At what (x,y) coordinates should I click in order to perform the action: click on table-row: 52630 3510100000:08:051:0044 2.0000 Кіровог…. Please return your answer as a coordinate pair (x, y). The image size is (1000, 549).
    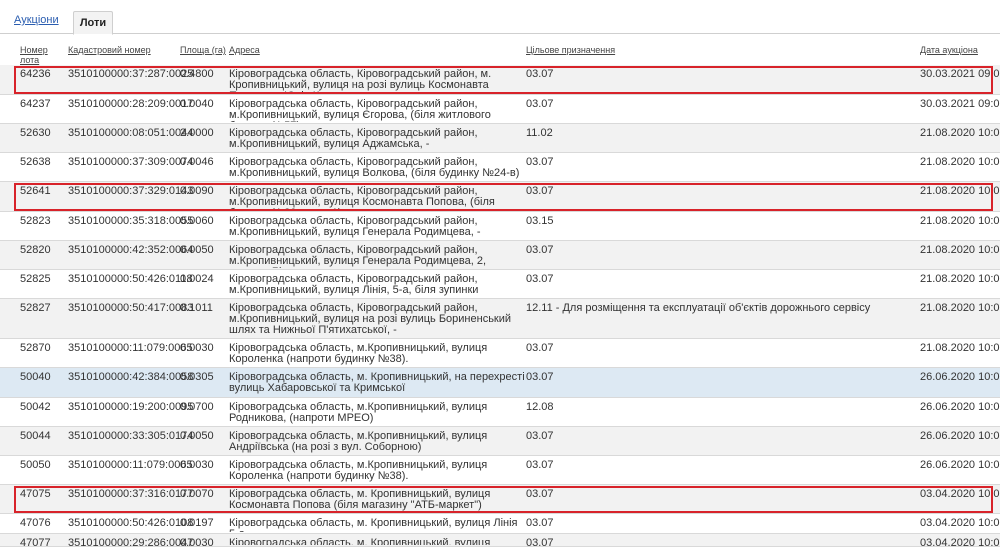
    Looking at the image, I should click on (500, 138).